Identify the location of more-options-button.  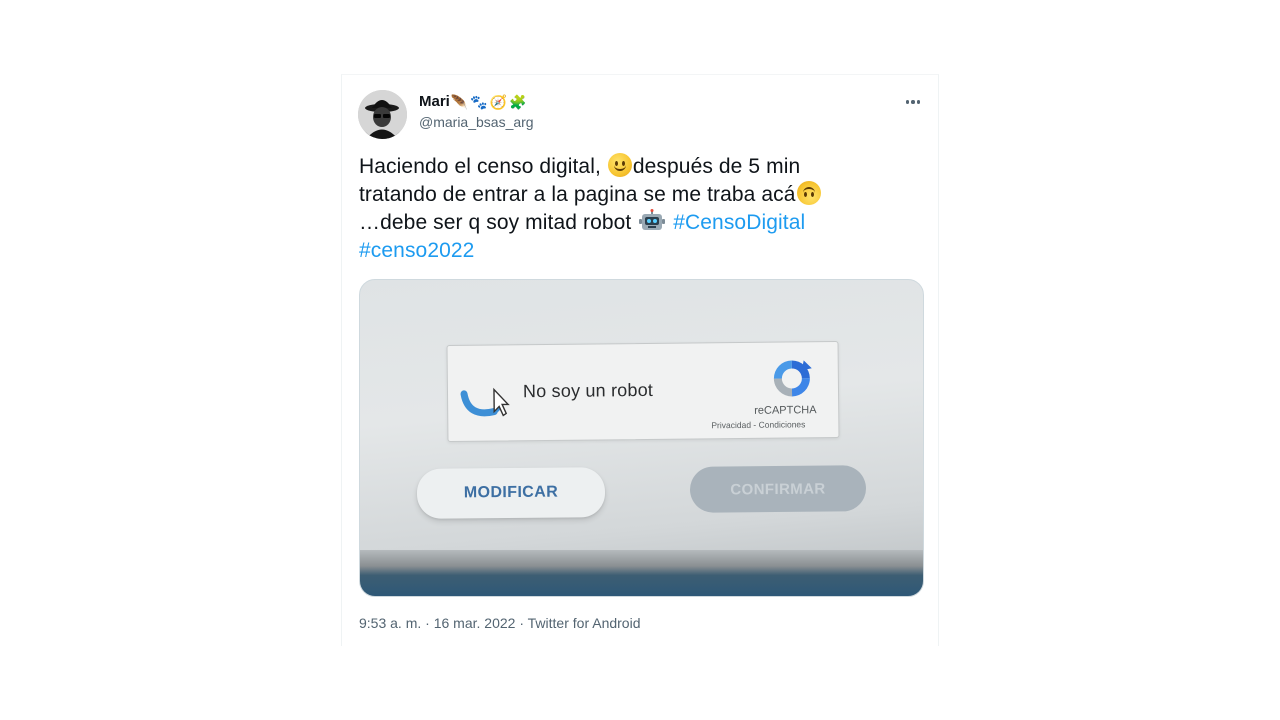
(913, 102).